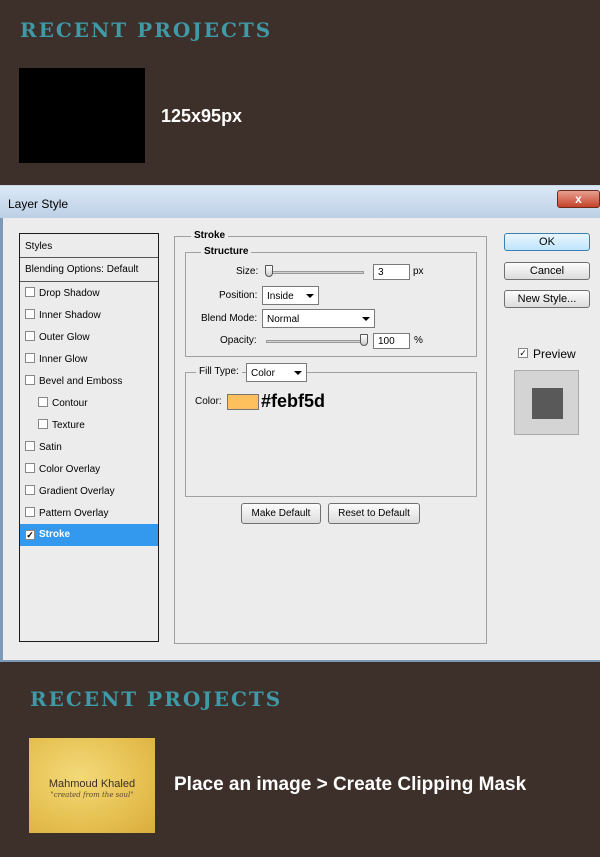 The height and width of the screenshot is (857, 600). I want to click on color-hex-annotation: #febf5d, so click(293, 401).